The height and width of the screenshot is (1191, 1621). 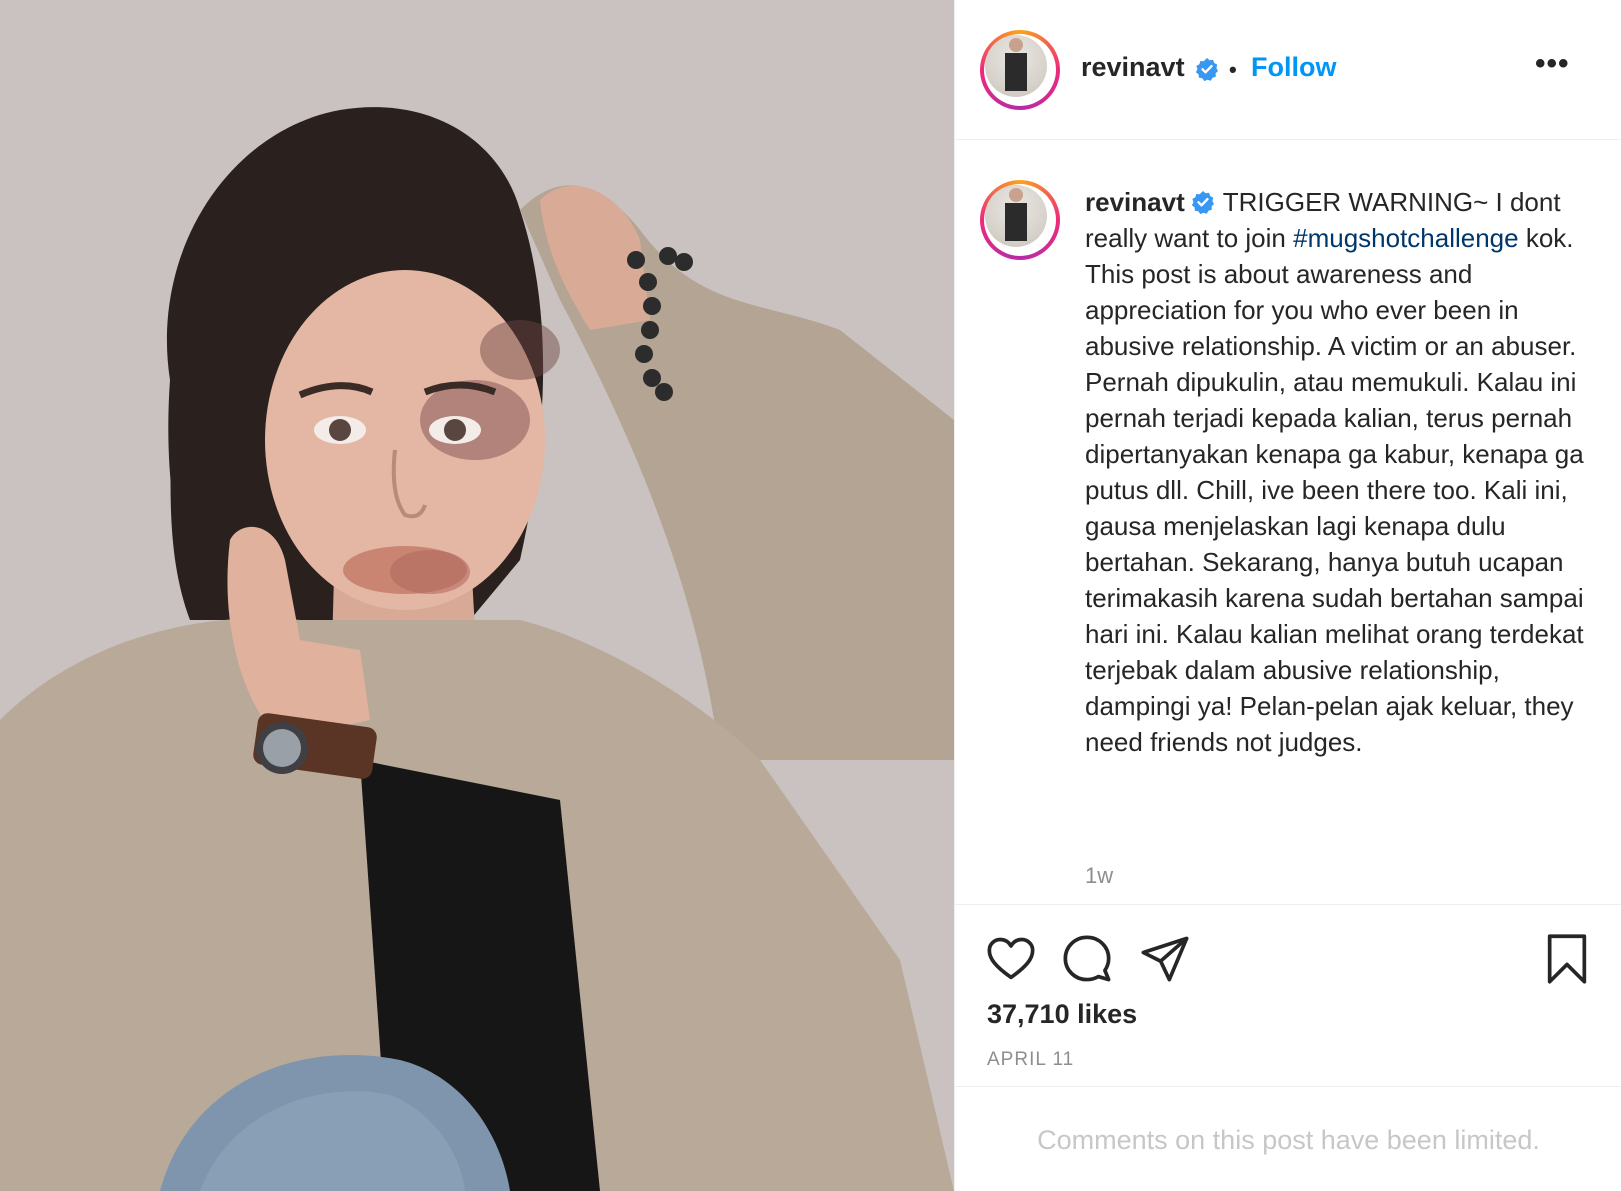 I want to click on post-date: APRIL 11, so click(x=1031, y=1059).